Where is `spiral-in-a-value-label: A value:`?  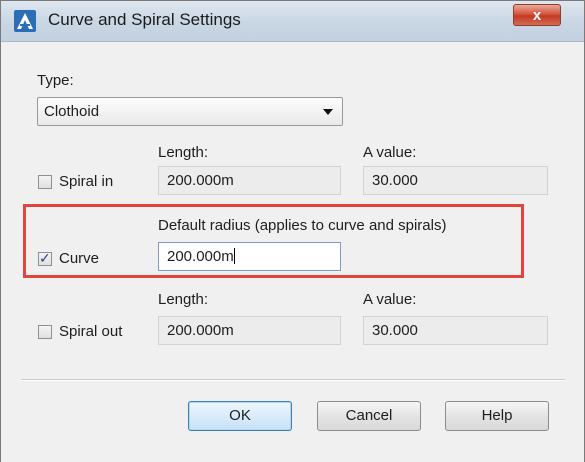 spiral-in-a-value-label: A value: is located at coordinates (390, 152).